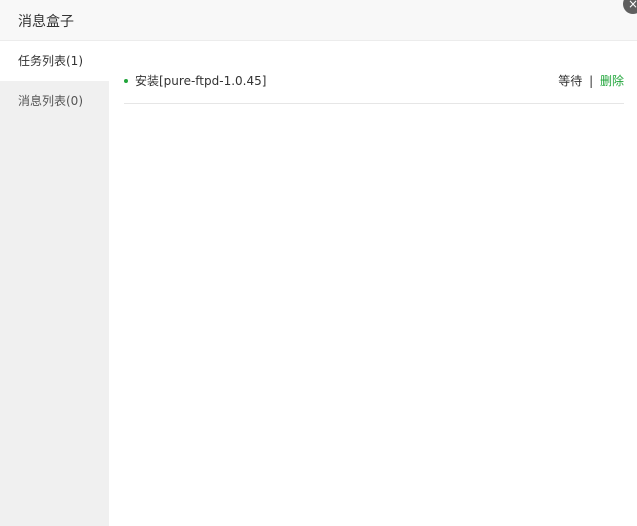 The image size is (637, 526). I want to click on status-dot-icon, so click(126, 81).